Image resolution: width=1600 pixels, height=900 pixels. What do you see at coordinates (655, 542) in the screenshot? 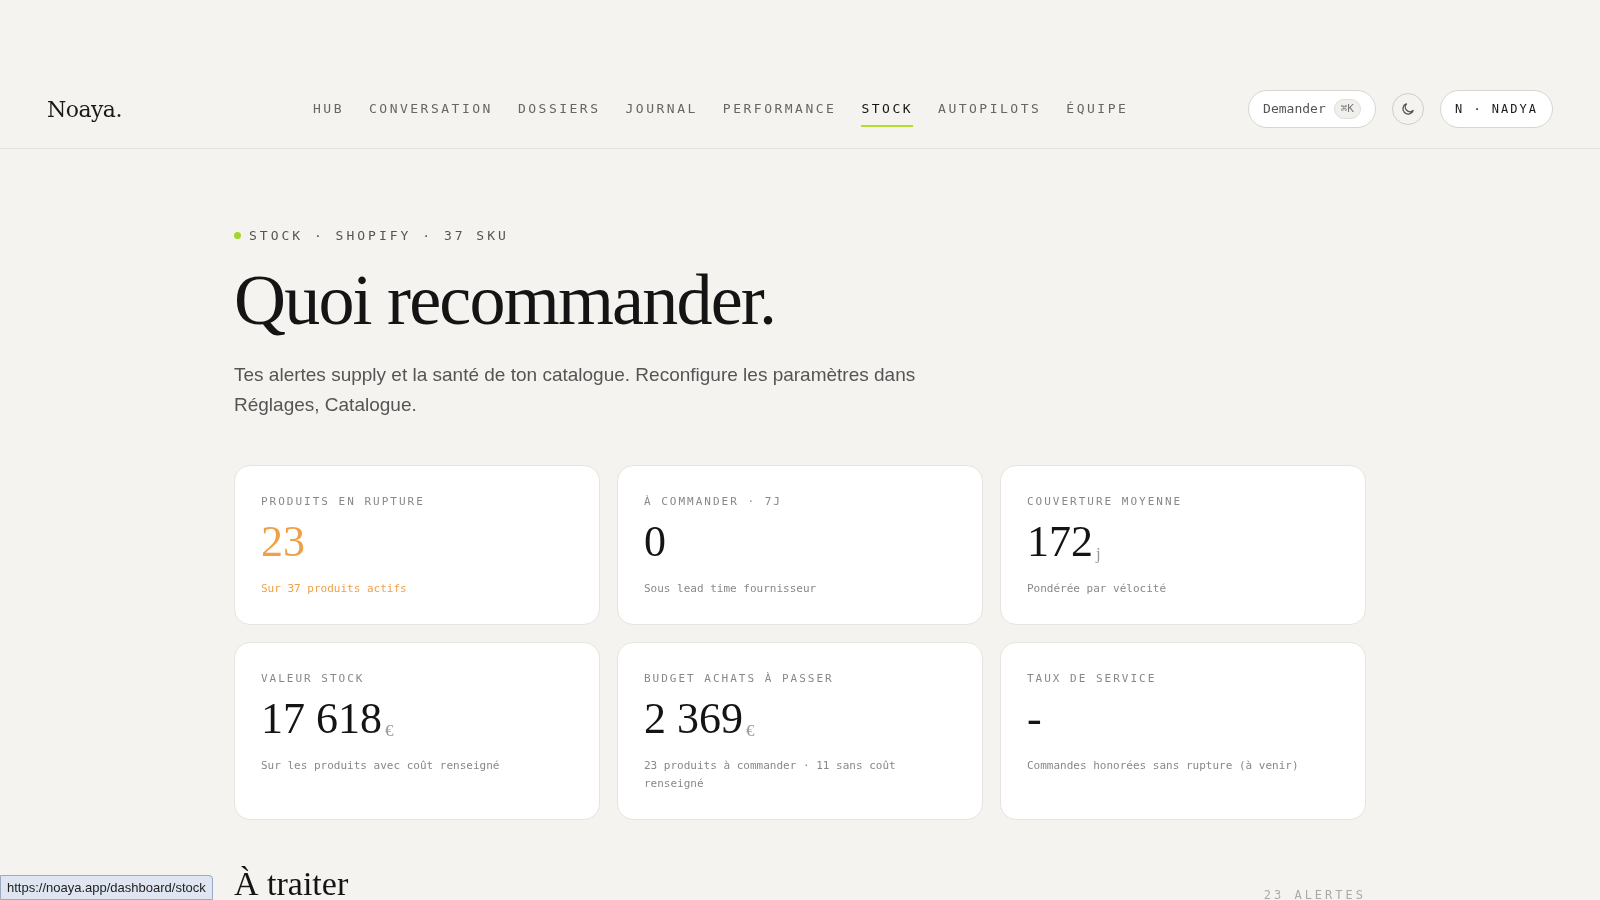
I see `stat-value: 0` at bounding box center [655, 542].